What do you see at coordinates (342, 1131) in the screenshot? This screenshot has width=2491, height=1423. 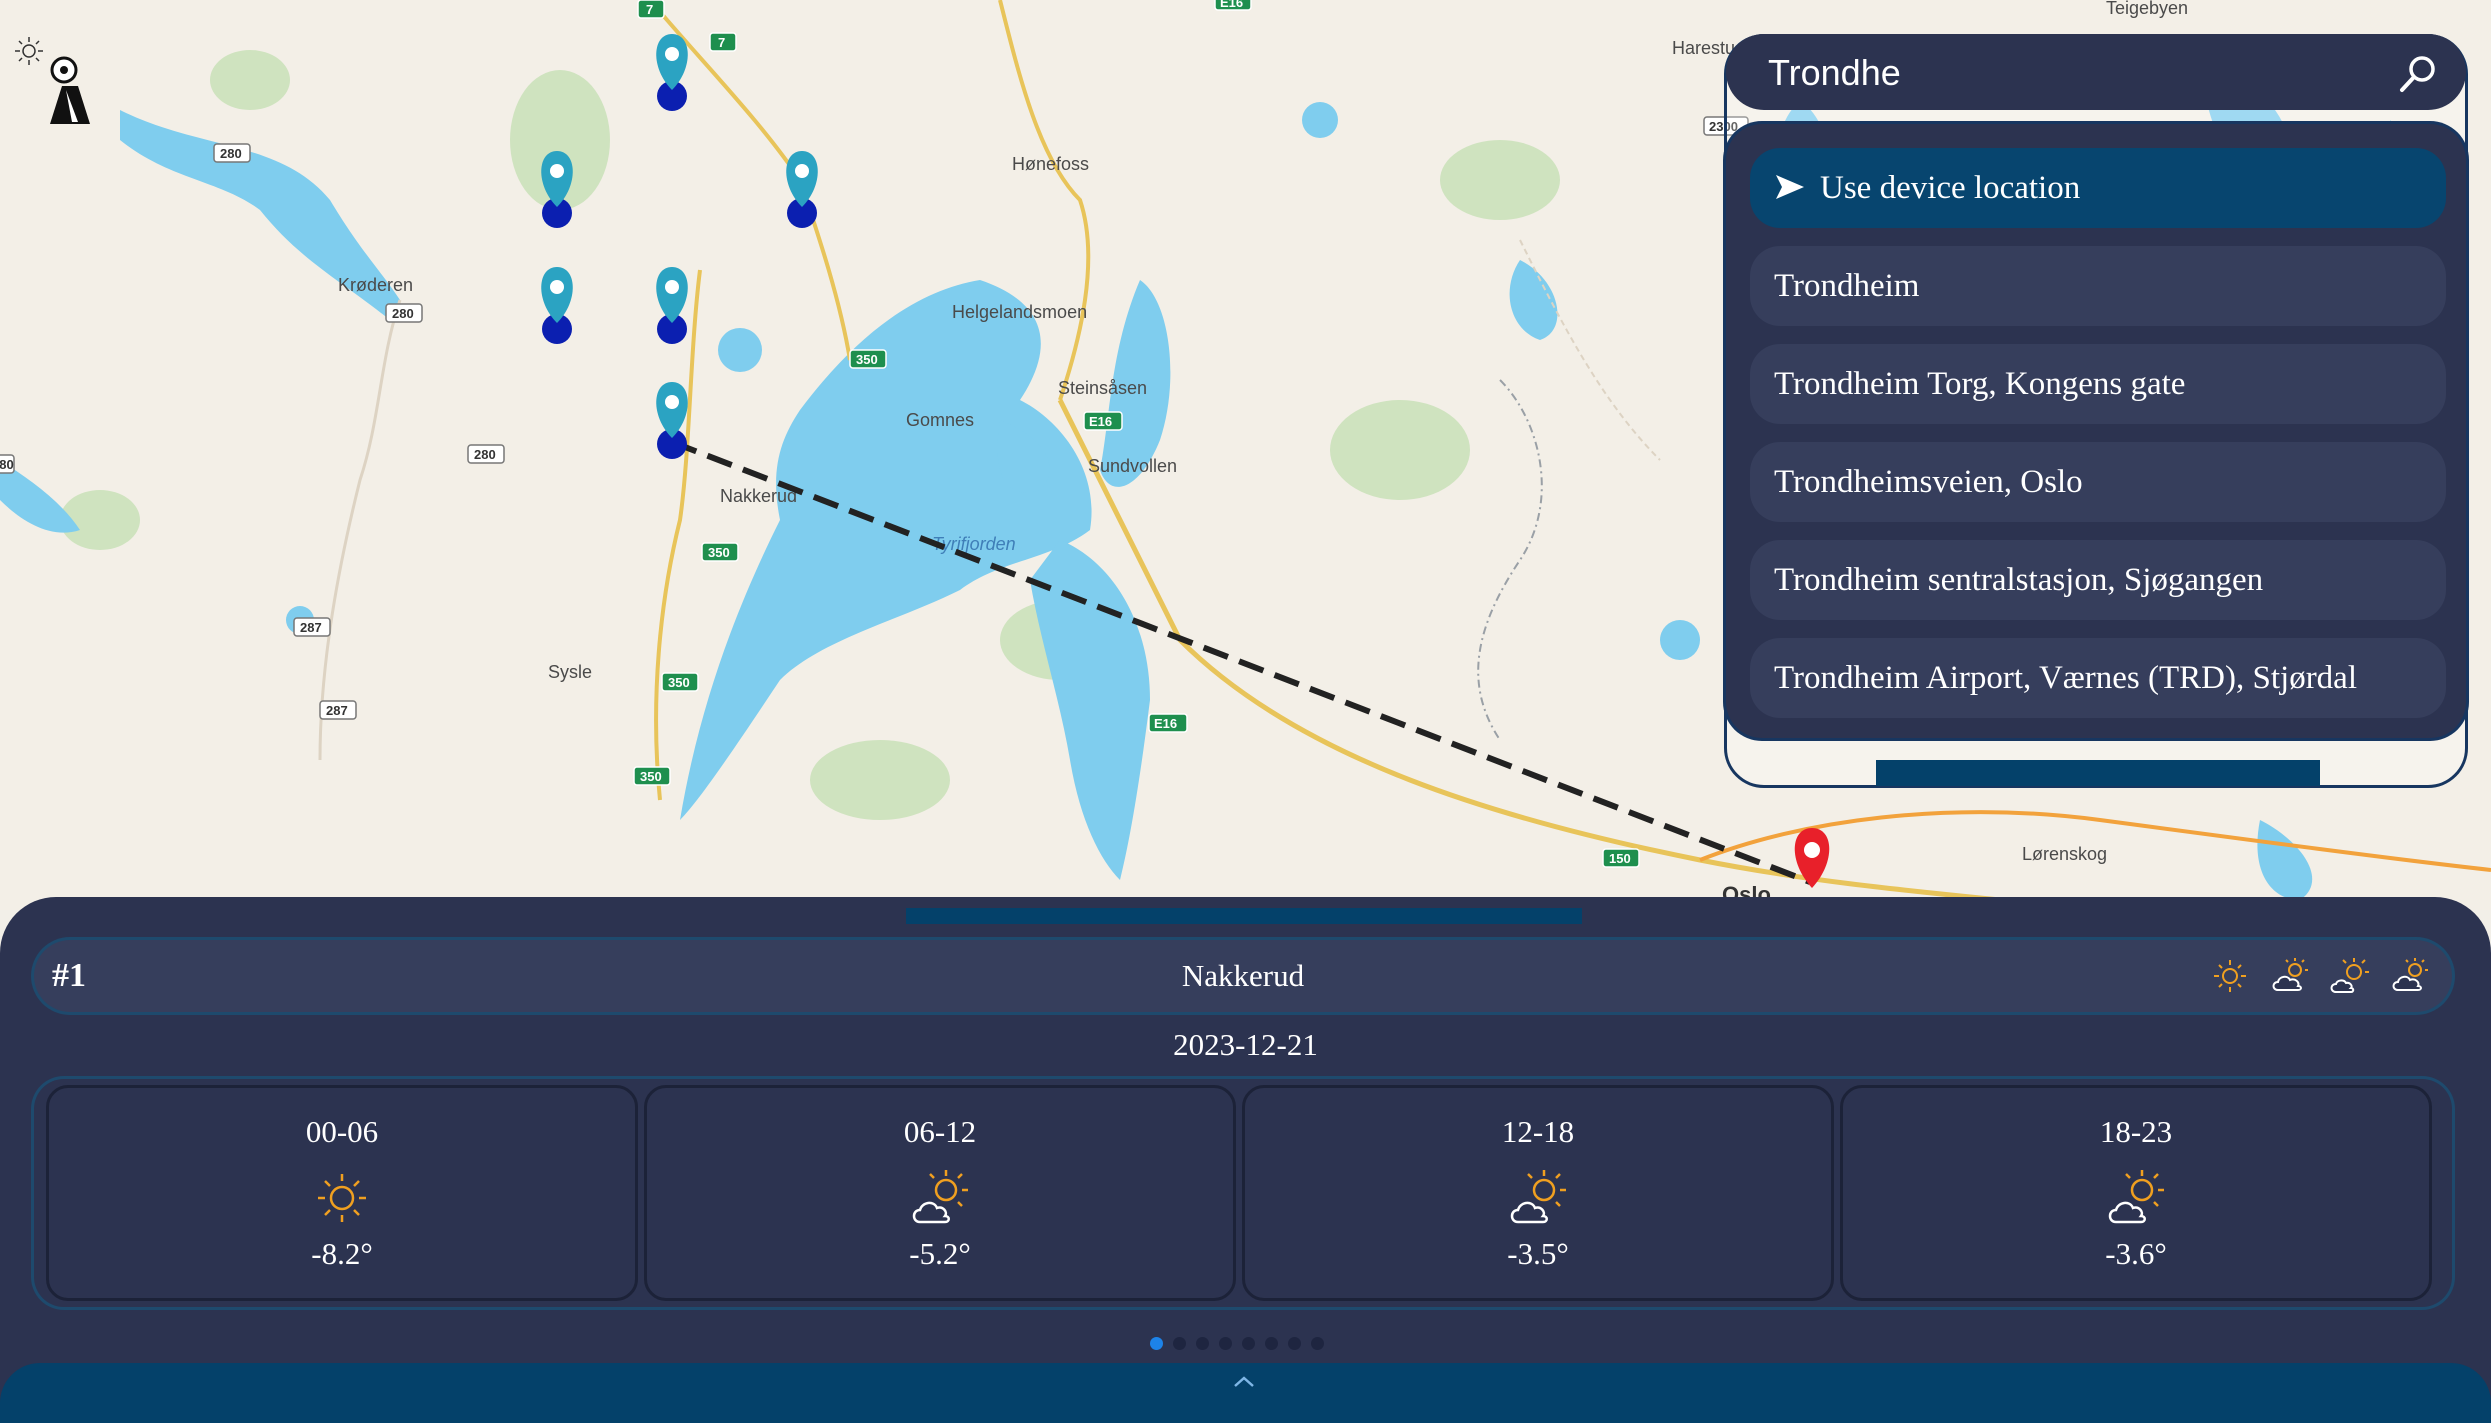 I see `period-label: 00-06` at bounding box center [342, 1131].